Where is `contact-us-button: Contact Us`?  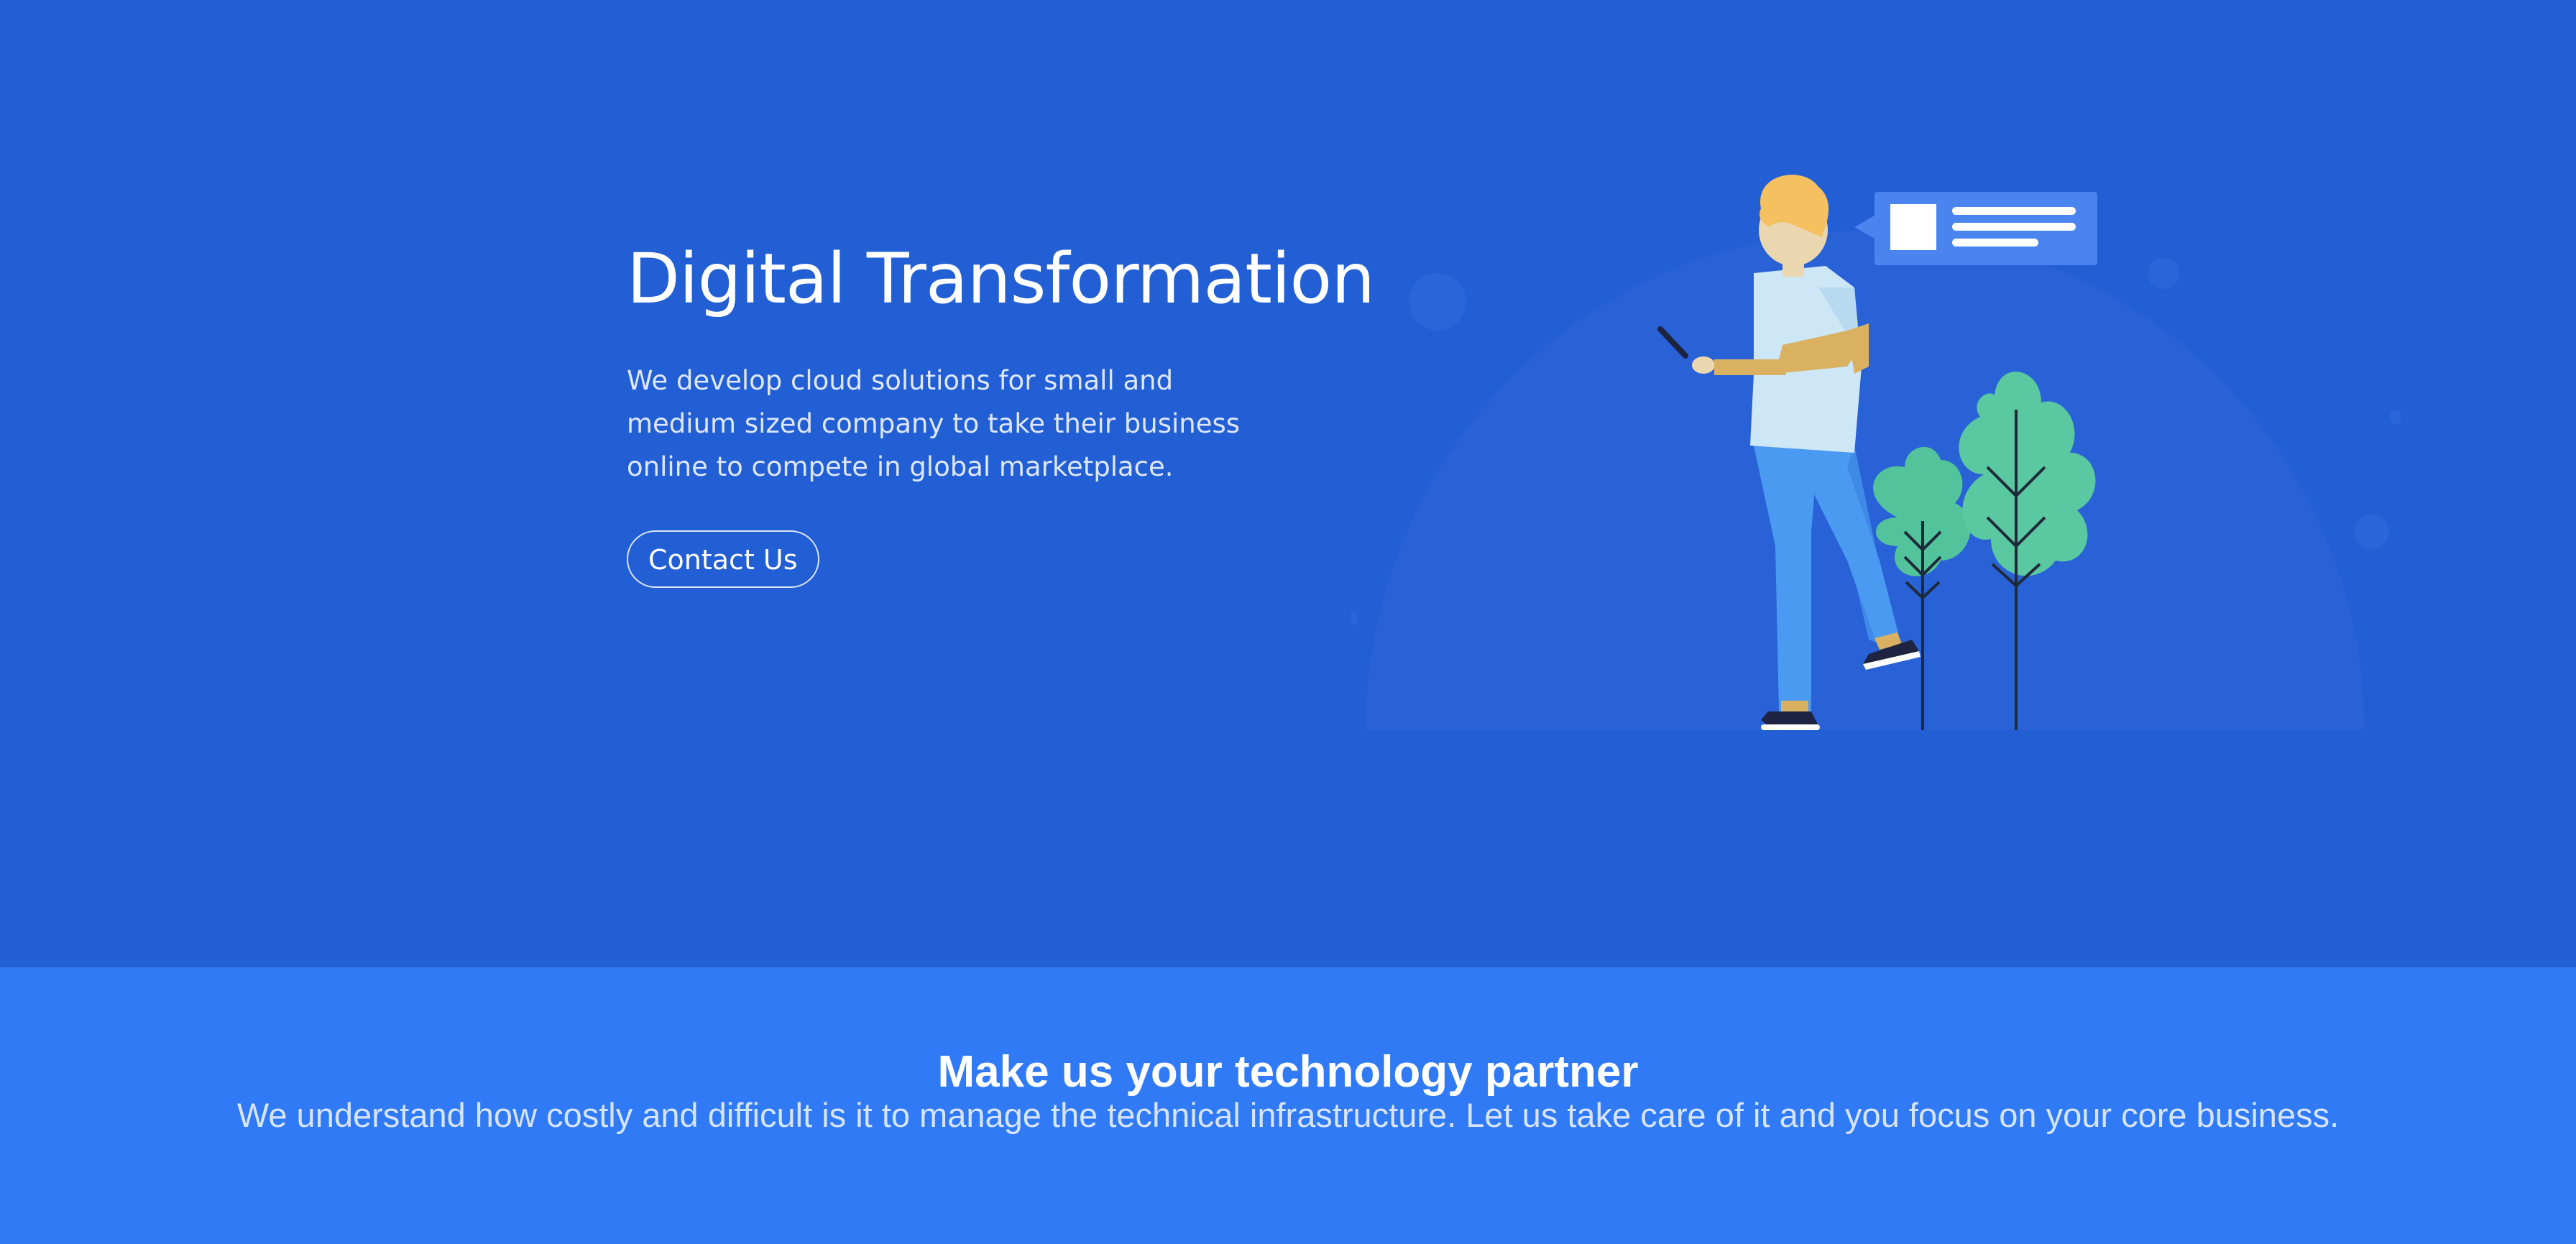
contact-us-button: Contact Us is located at coordinates (723, 559).